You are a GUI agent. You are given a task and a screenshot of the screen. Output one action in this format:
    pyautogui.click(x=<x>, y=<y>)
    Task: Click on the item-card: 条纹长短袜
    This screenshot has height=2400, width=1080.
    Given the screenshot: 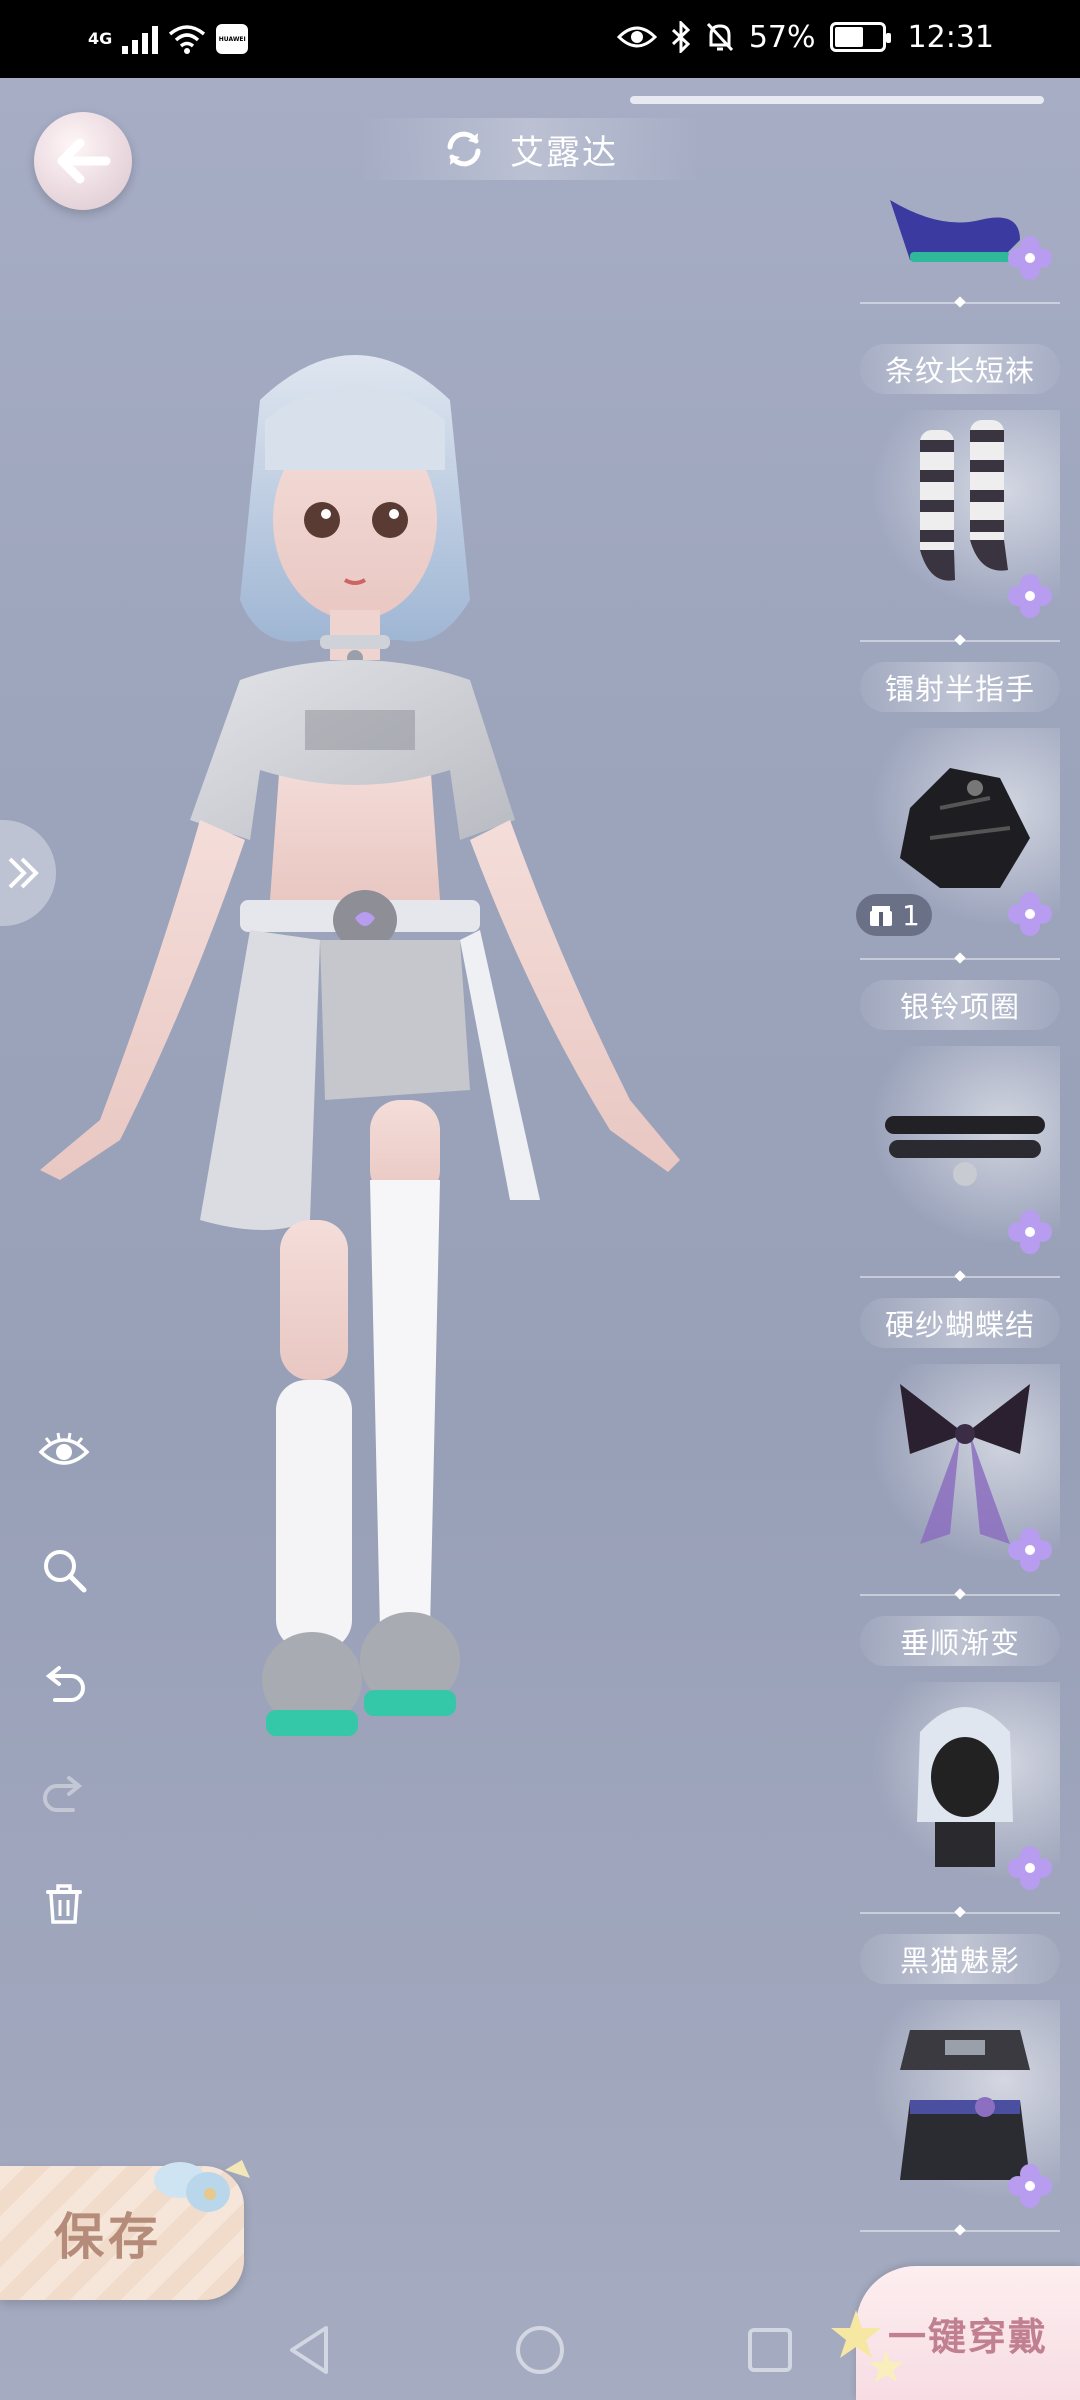 What is the action you would take?
    pyautogui.click(x=965, y=489)
    